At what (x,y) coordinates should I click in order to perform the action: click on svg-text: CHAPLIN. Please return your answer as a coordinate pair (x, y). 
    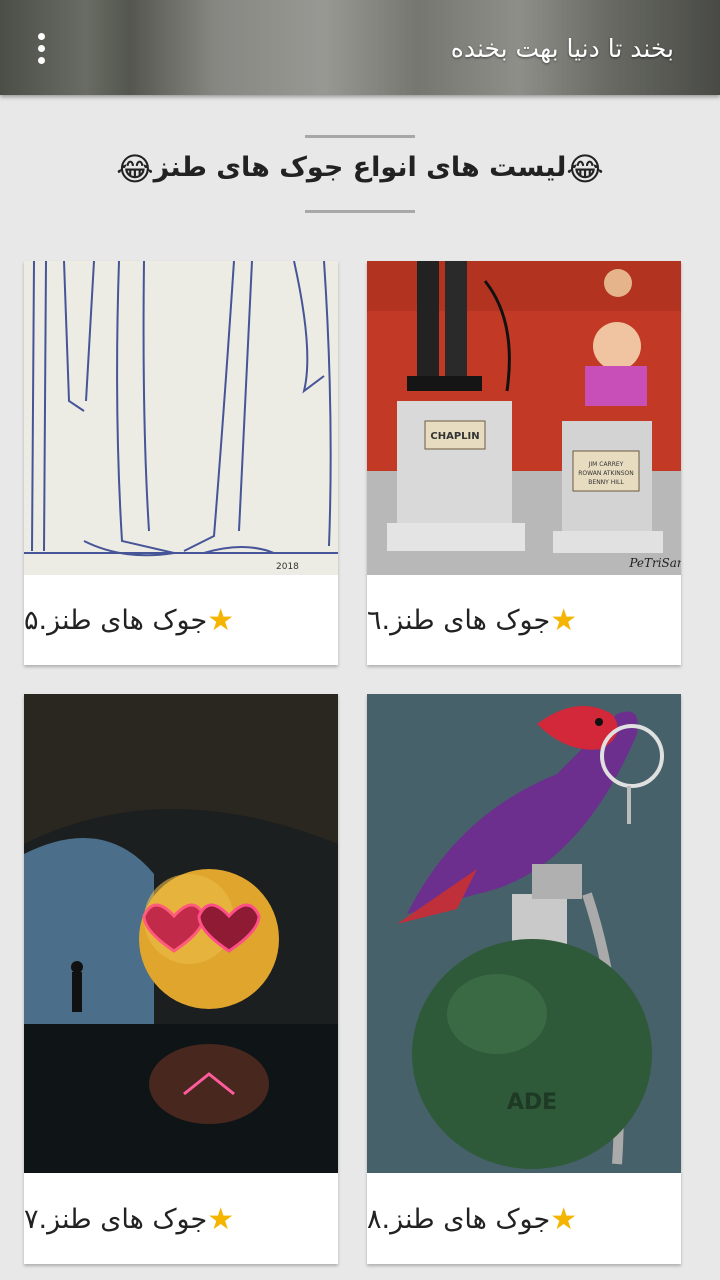
    Looking at the image, I should click on (454, 436).